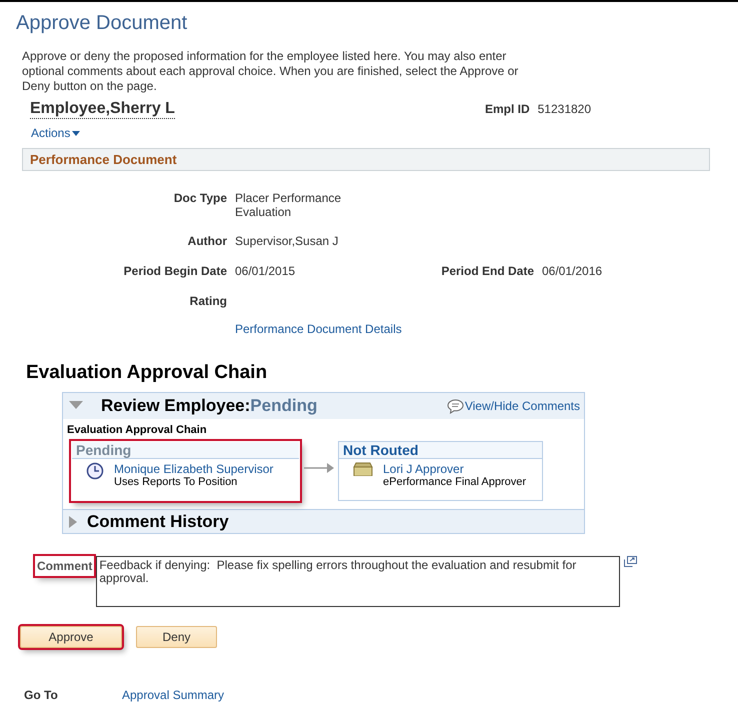 The image size is (738, 704). What do you see at coordinates (319, 468) in the screenshot?
I see `arrow-icon` at bounding box center [319, 468].